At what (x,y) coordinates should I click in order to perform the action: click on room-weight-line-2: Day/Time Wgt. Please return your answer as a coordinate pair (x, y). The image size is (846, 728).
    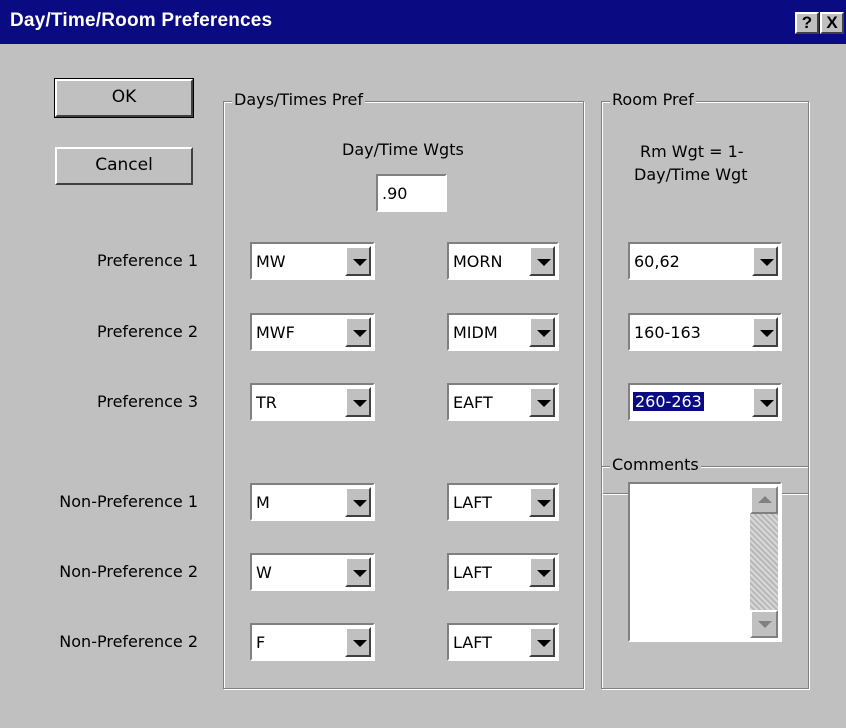
    Looking at the image, I should click on (691, 174).